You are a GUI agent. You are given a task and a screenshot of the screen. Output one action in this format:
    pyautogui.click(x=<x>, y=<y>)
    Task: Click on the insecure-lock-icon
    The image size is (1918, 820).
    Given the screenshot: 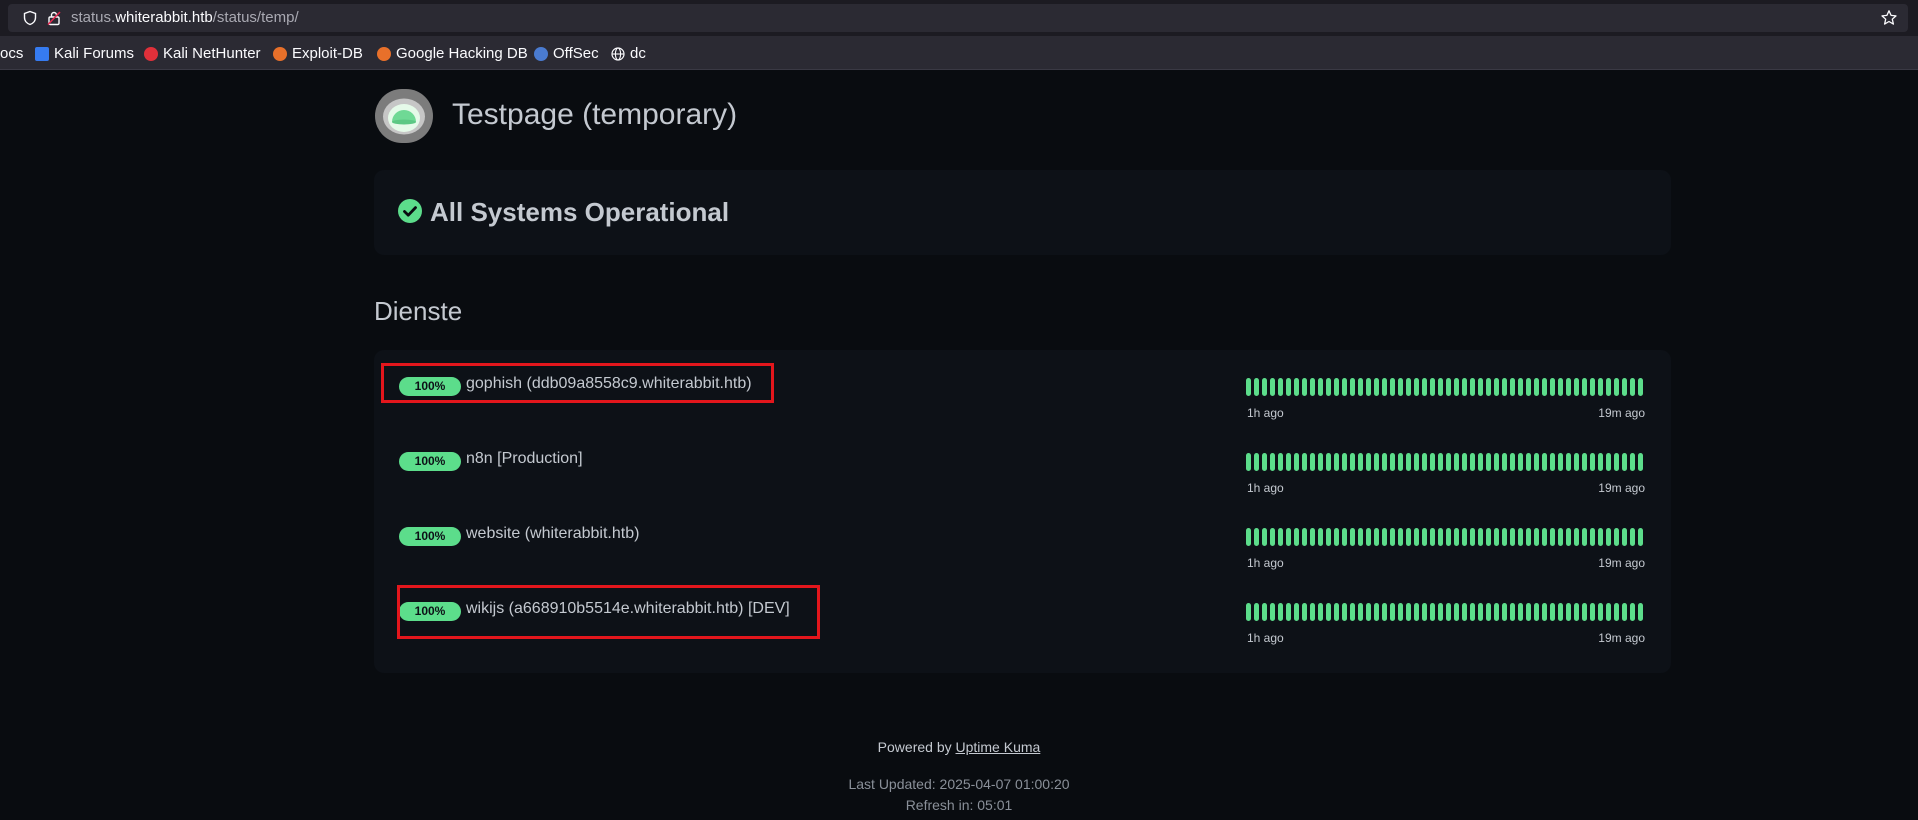 What is the action you would take?
    pyautogui.click(x=54, y=18)
    